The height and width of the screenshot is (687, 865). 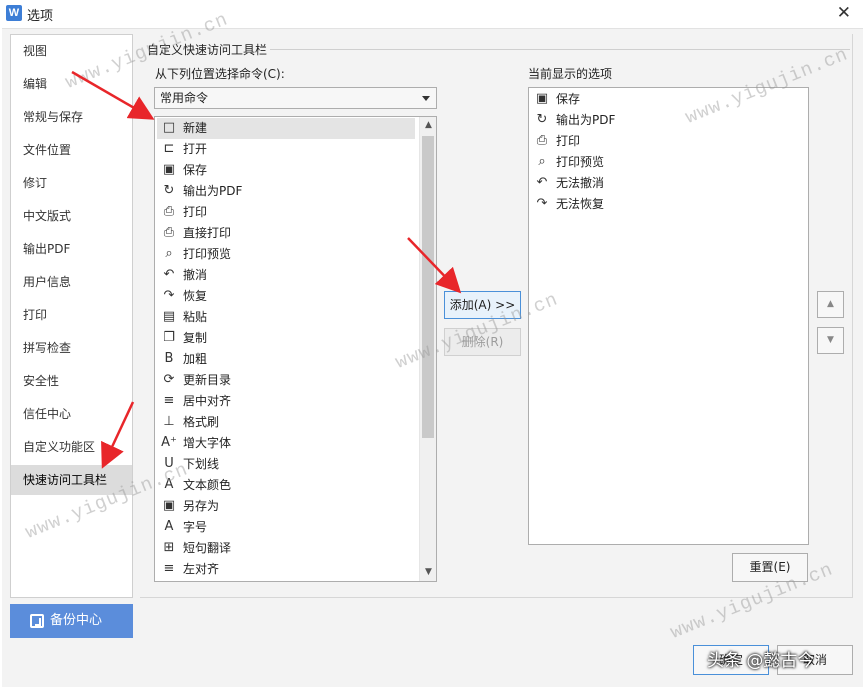 I want to click on command-list-item: ▤ 粘贴, so click(x=286, y=317).